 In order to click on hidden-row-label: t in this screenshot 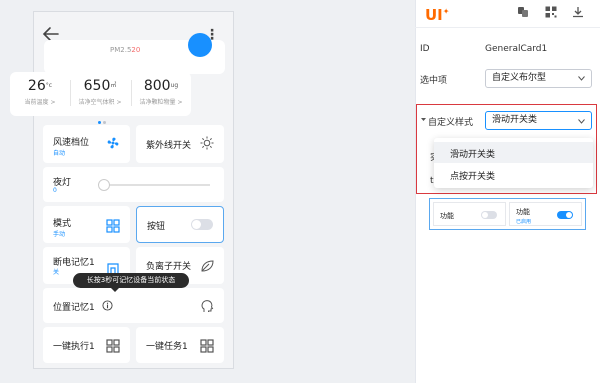, I will do `click(432, 181)`.